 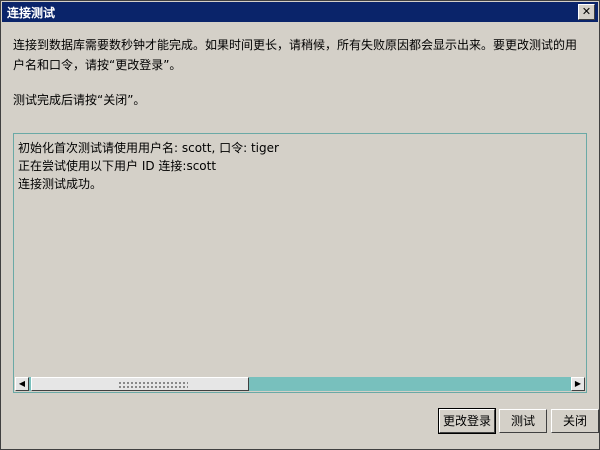 I want to click on grip-icon, so click(x=153, y=384).